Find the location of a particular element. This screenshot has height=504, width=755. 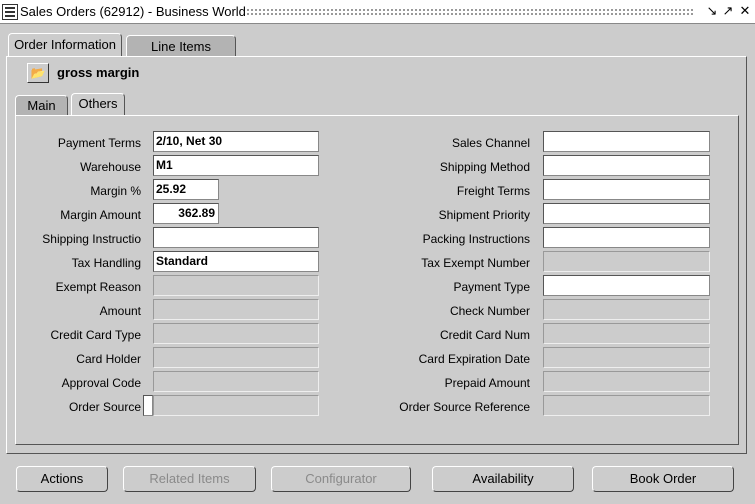

credit-card-num-label: Credit Card Num is located at coordinates (484, 335).